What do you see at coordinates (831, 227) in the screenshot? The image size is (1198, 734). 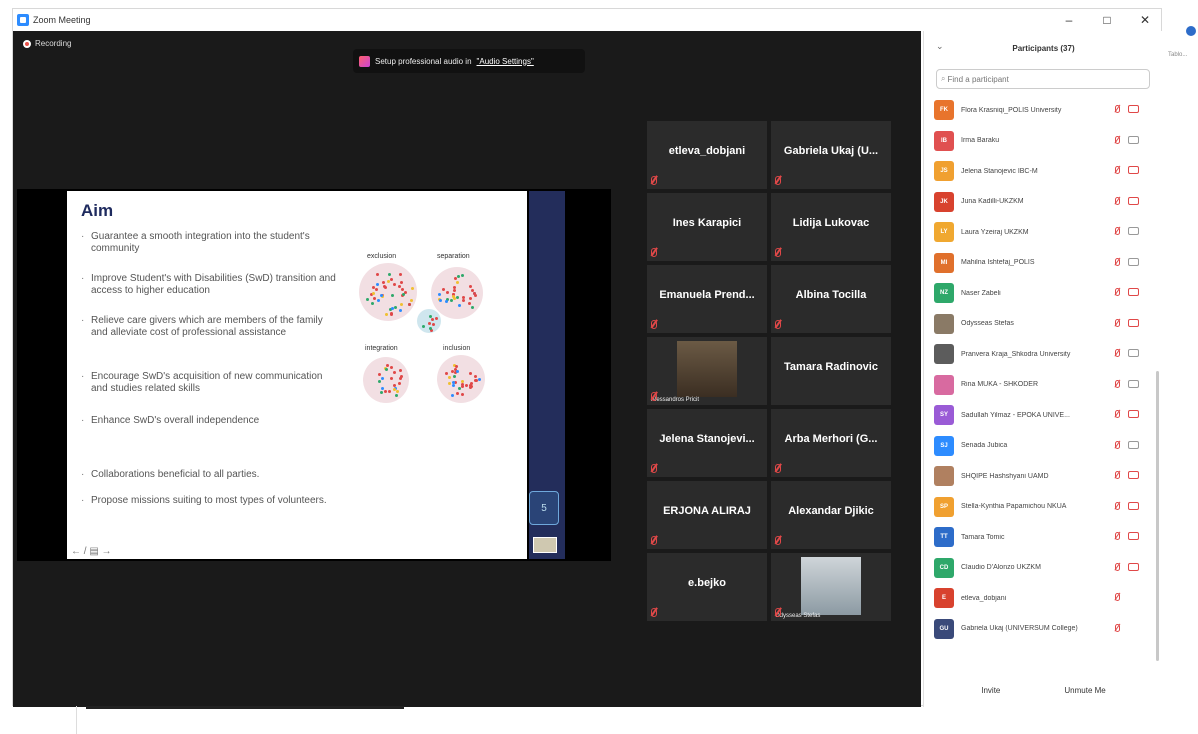 I see `video-tile: Lidija Lukovac` at bounding box center [831, 227].